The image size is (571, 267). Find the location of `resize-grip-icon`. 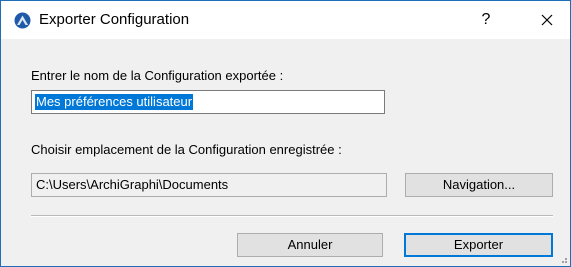

resize-grip-icon is located at coordinates (563, 259).